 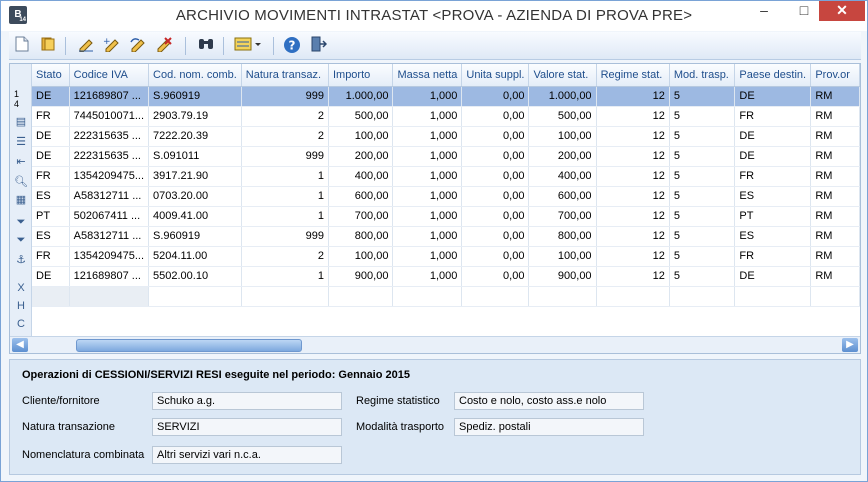 What do you see at coordinates (189, 345) in the screenshot?
I see `scroll-thumb` at bounding box center [189, 345].